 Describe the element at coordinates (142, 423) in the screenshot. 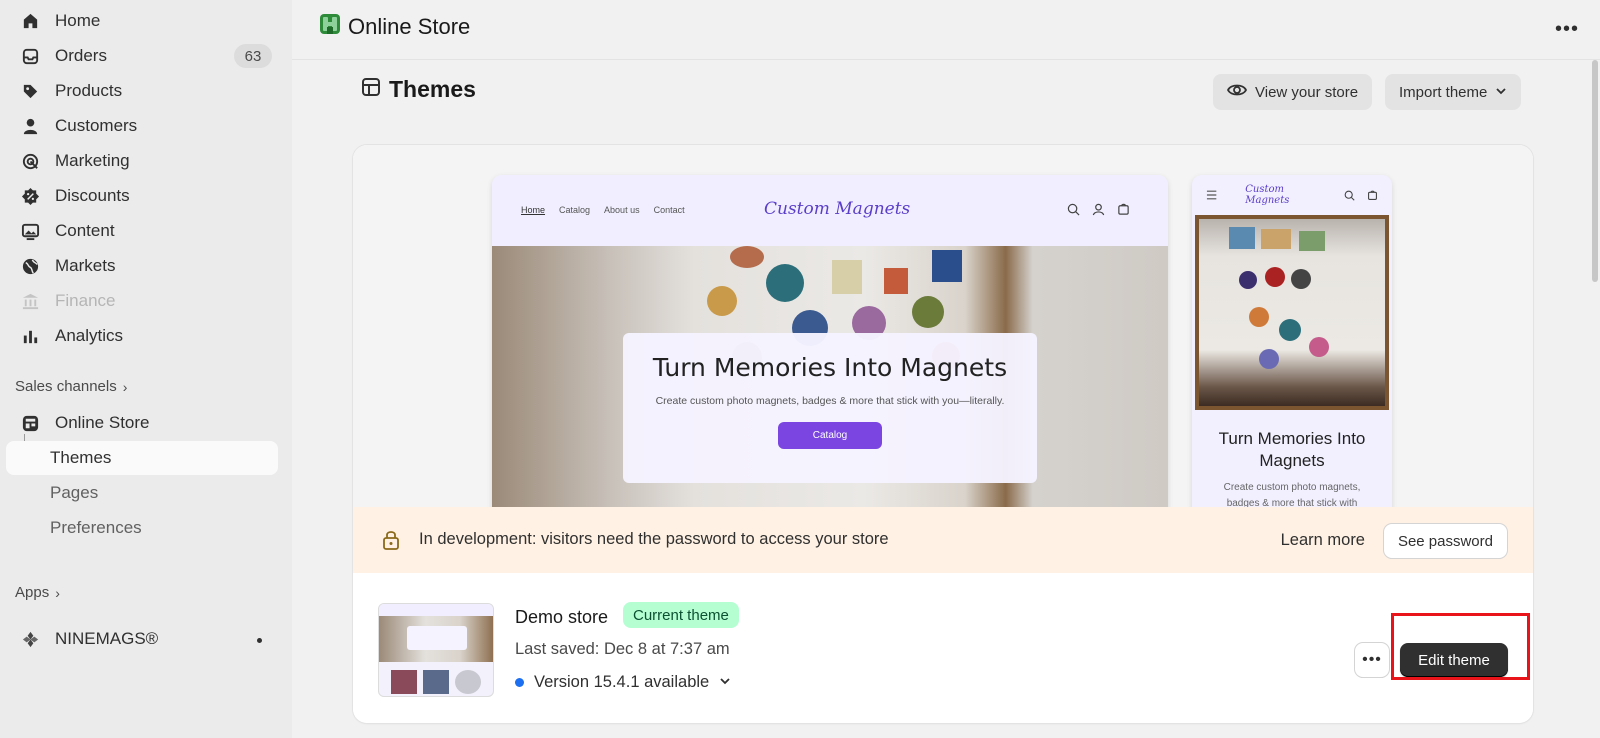

I see `sidebar-item-online-store: Online Store` at that location.